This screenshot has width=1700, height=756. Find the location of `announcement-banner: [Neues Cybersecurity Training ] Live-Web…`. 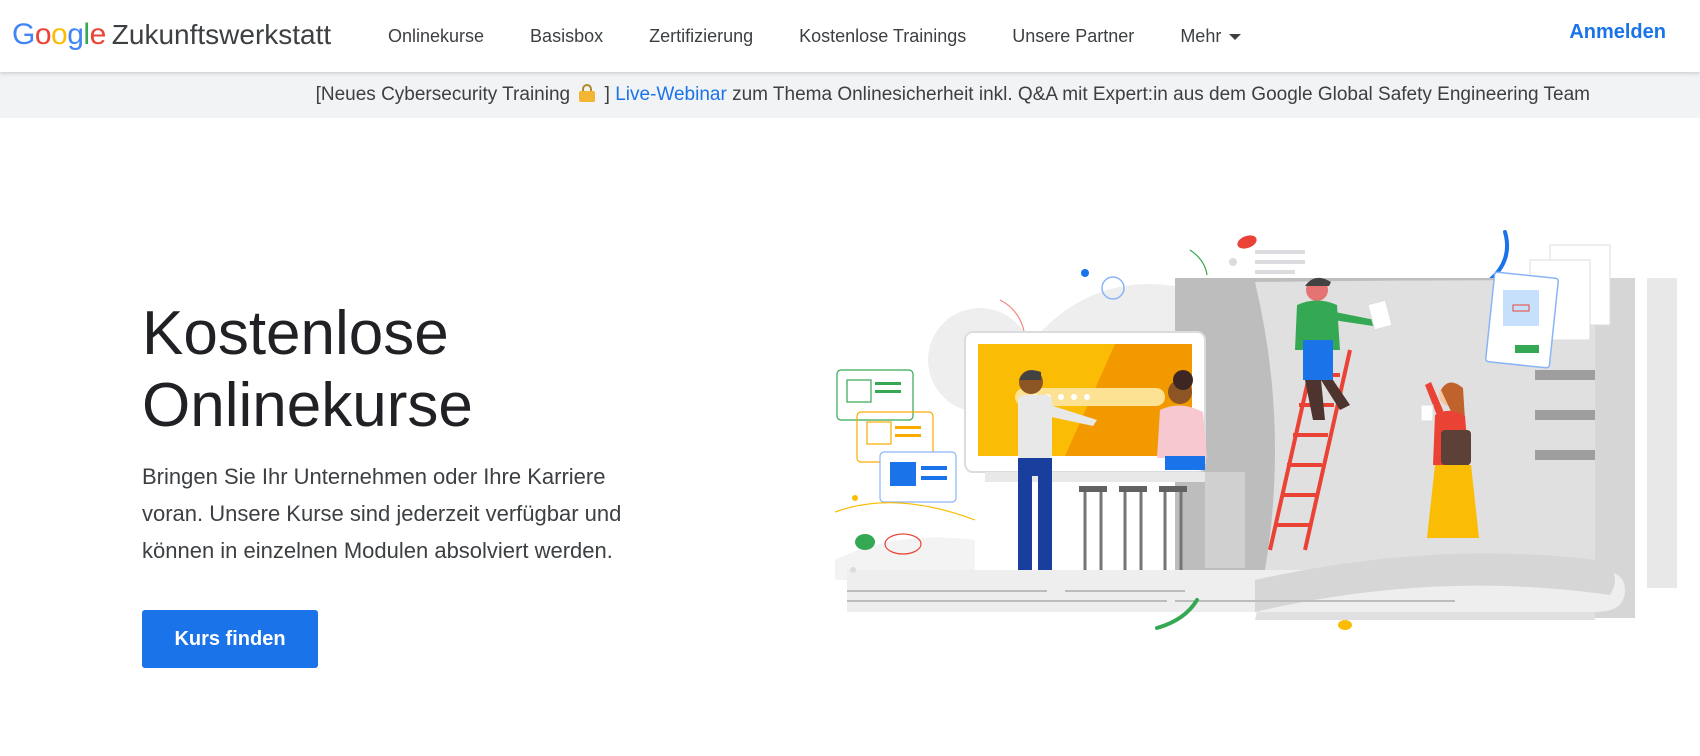

announcement-banner: [Neues Cybersecurity Training ] Live-Web… is located at coordinates (850, 95).